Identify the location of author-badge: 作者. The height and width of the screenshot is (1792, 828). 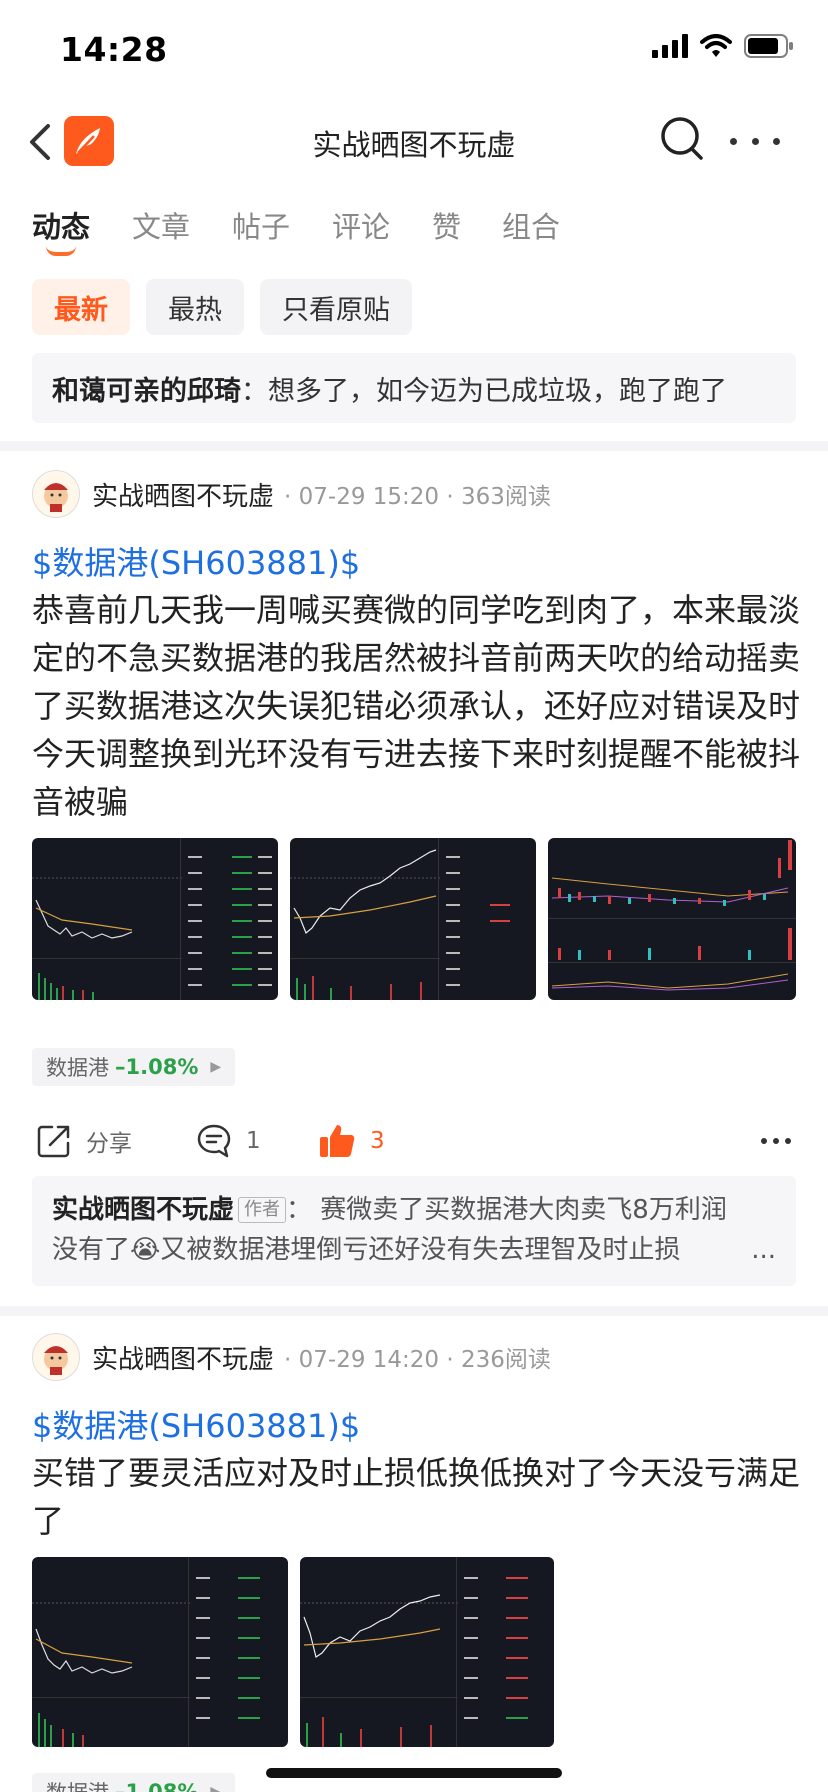
(262, 1210).